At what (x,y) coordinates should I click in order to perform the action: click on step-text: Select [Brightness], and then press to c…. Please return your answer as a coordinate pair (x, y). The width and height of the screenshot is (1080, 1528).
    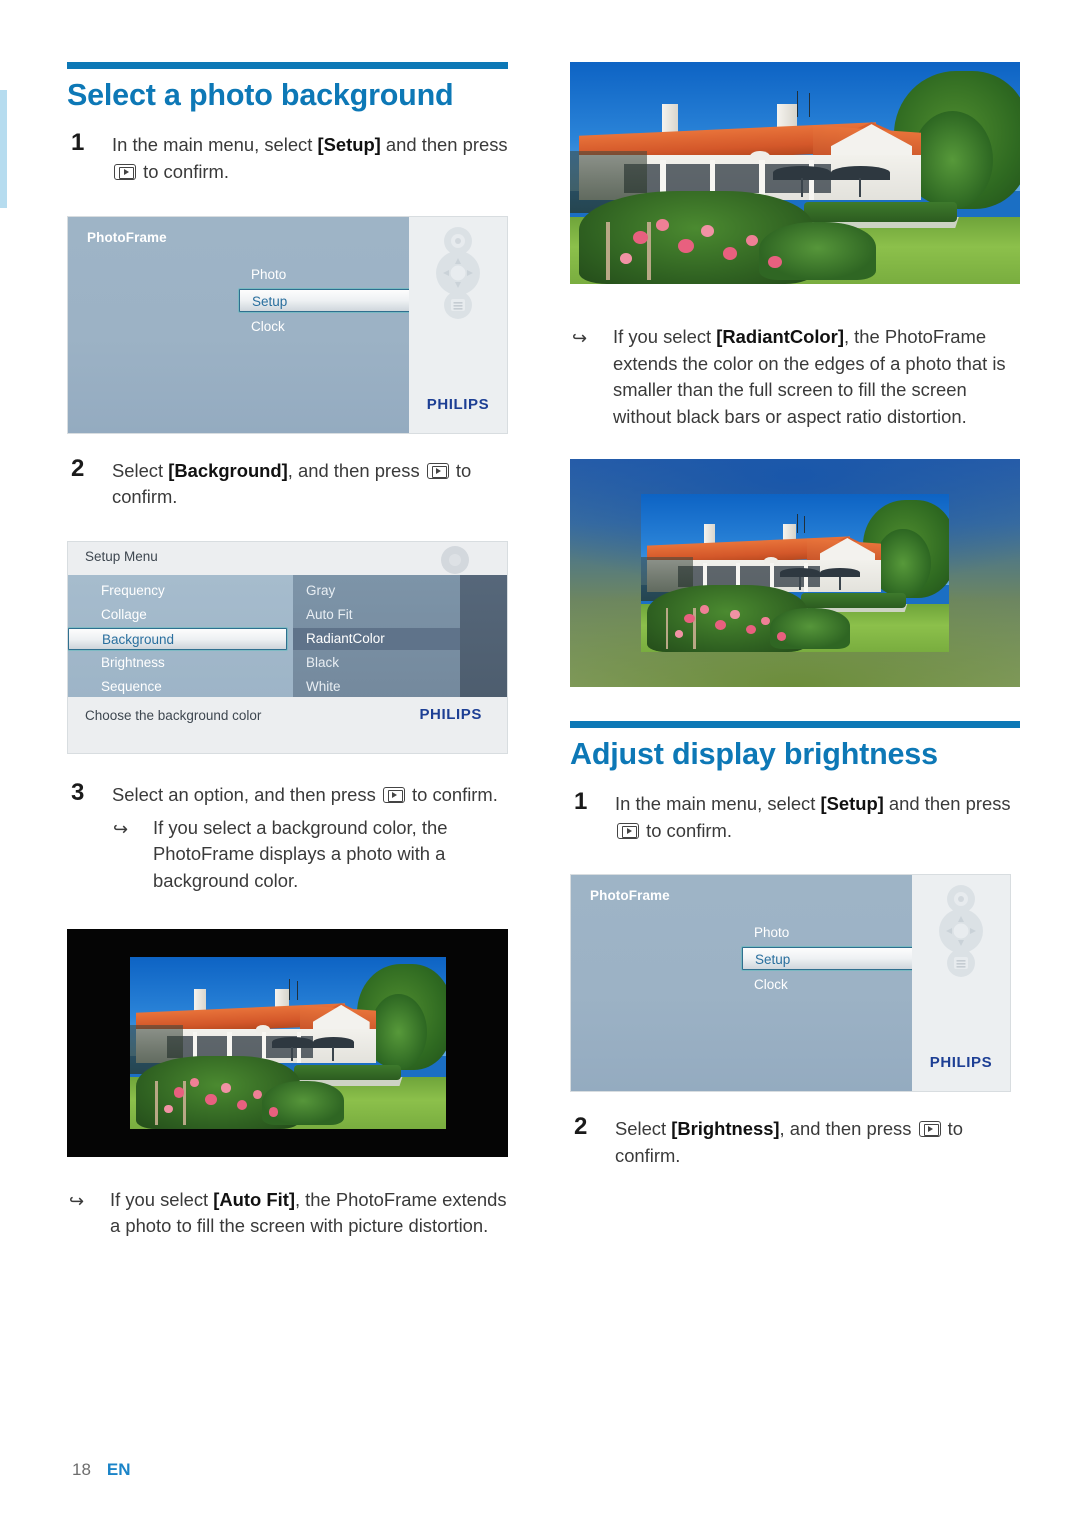
    Looking at the image, I should click on (817, 1142).